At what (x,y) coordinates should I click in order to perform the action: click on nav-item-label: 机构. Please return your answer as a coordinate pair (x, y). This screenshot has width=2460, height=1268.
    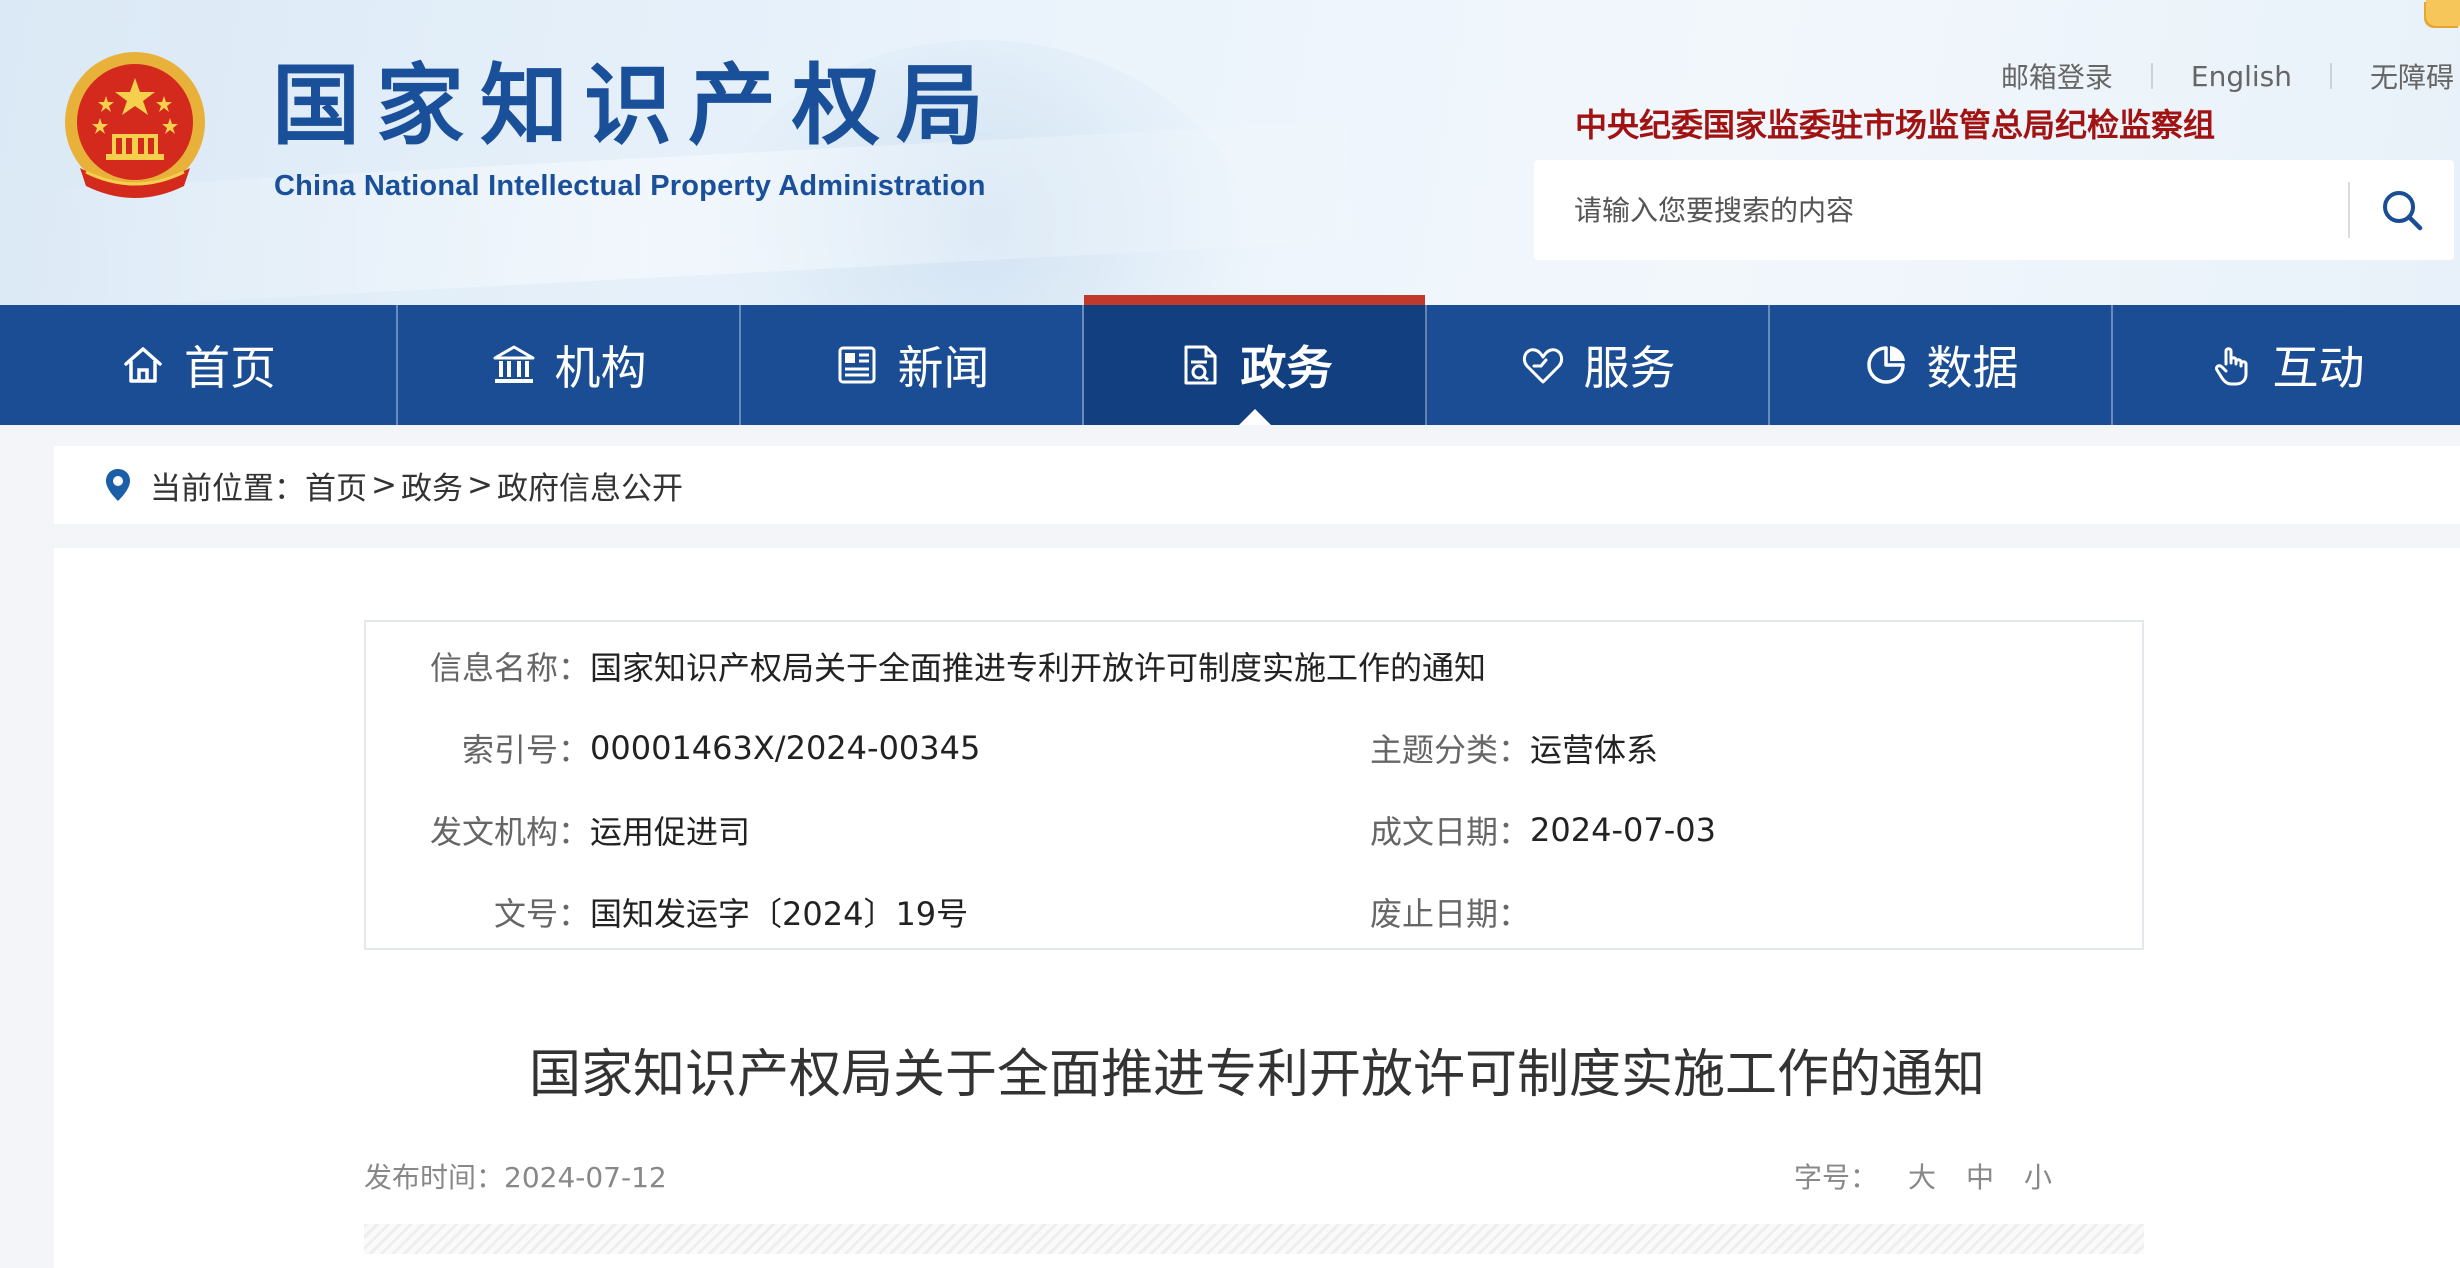
    Looking at the image, I should click on (600, 368).